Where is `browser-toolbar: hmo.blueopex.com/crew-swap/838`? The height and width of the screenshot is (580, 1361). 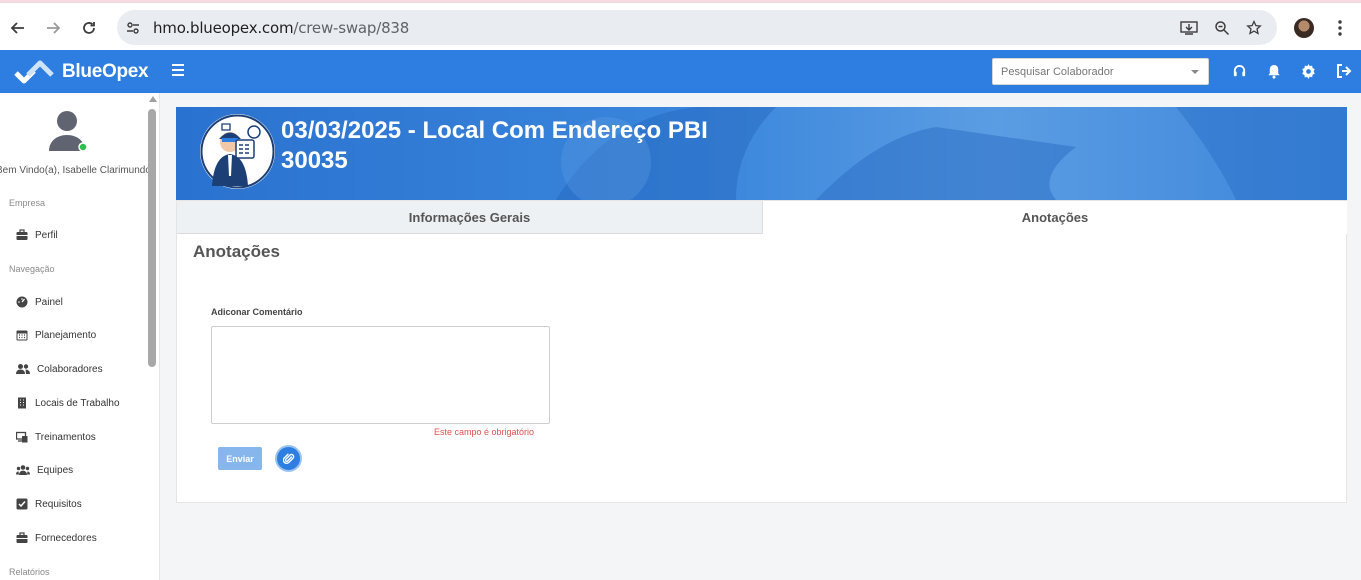
browser-toolbar: hmo.blueopex.com/crew-swap/838 is located at coordinates (680, 25).